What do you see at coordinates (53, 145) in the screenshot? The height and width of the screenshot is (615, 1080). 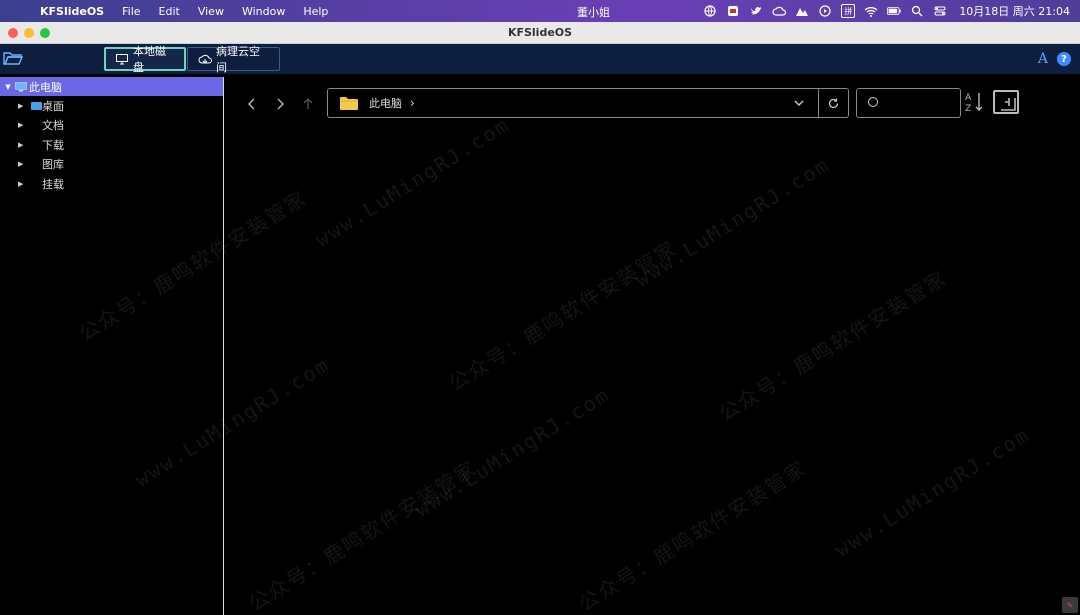 I see `tree-item-label: 下载` at bounding box center [53, 145].